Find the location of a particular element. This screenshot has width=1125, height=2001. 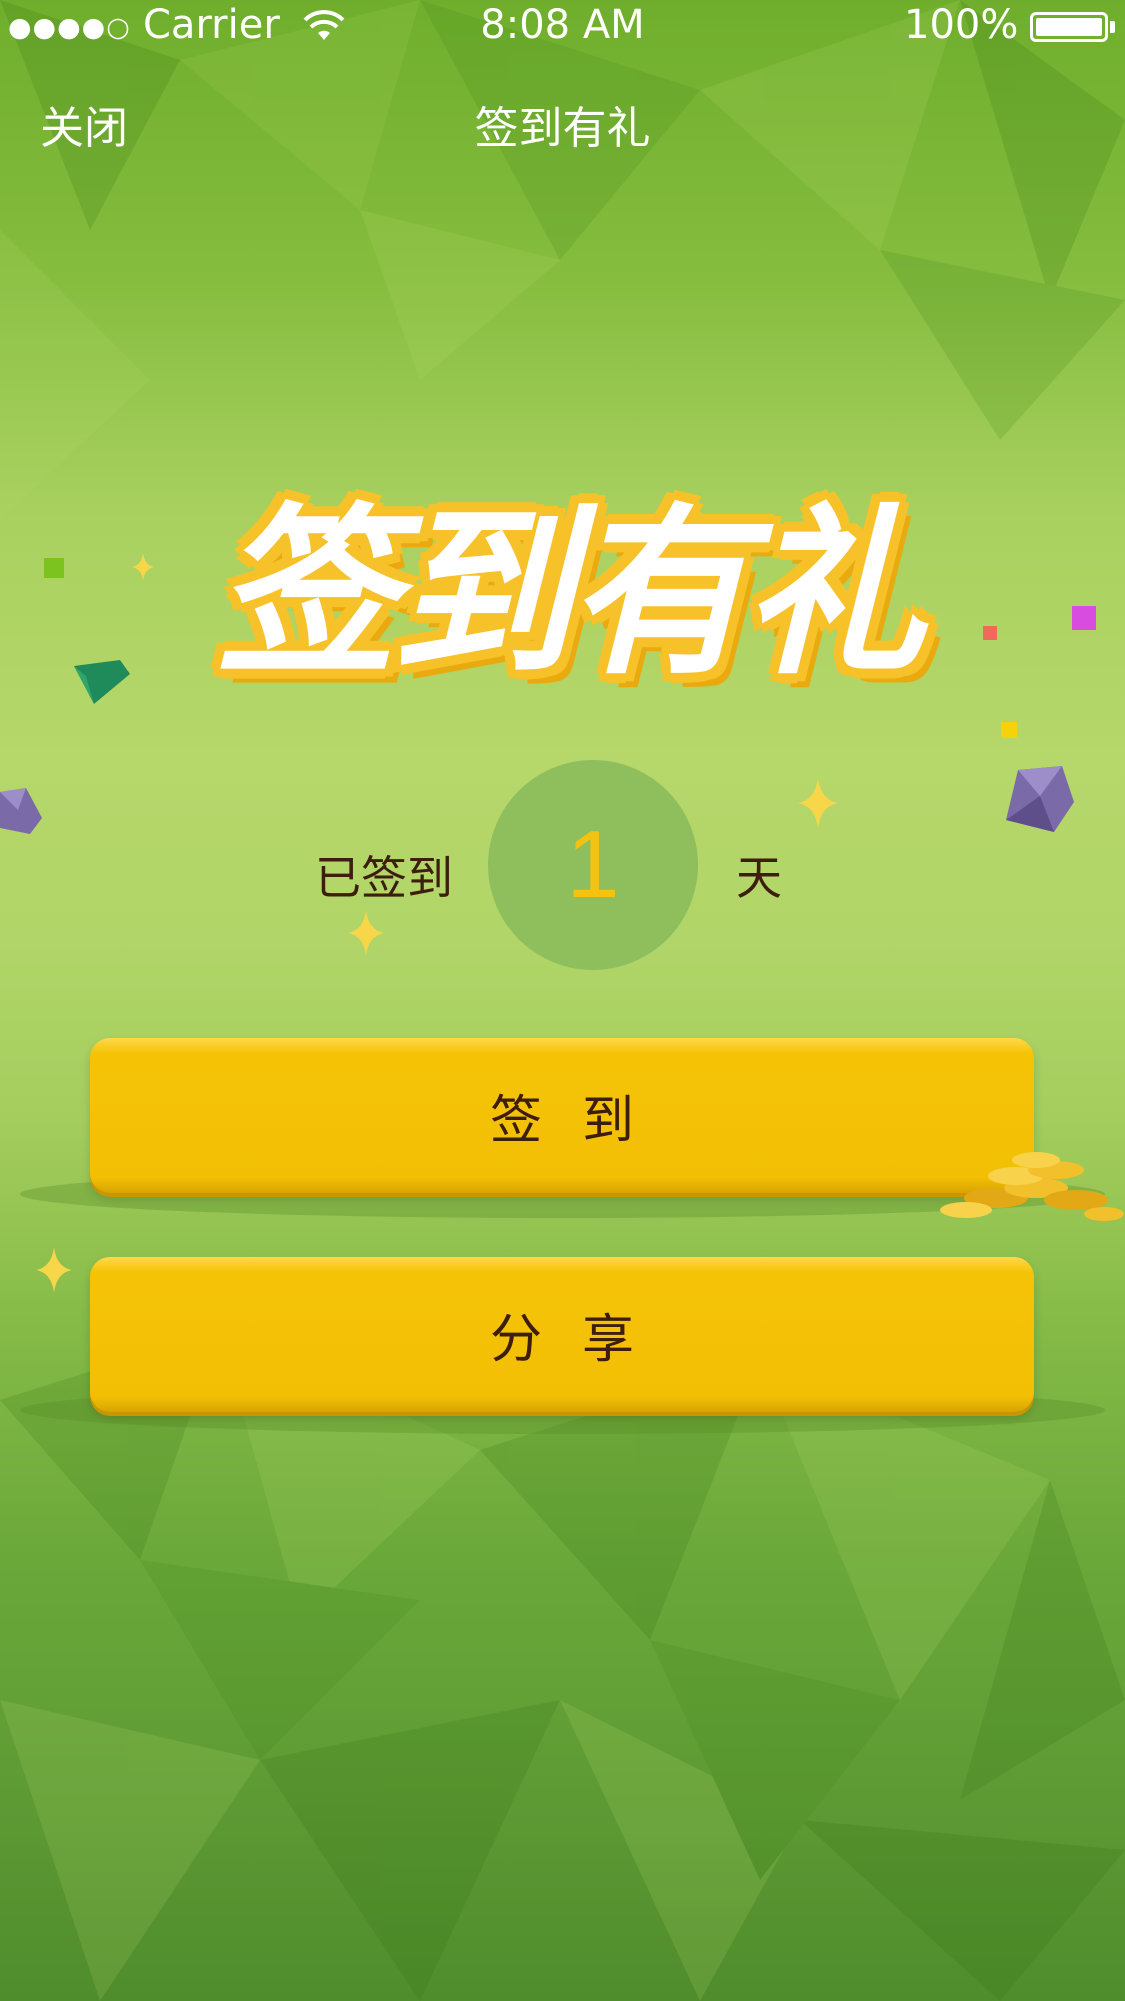

checkin-suffix-label: 天 is located at coordinates (759, 878).